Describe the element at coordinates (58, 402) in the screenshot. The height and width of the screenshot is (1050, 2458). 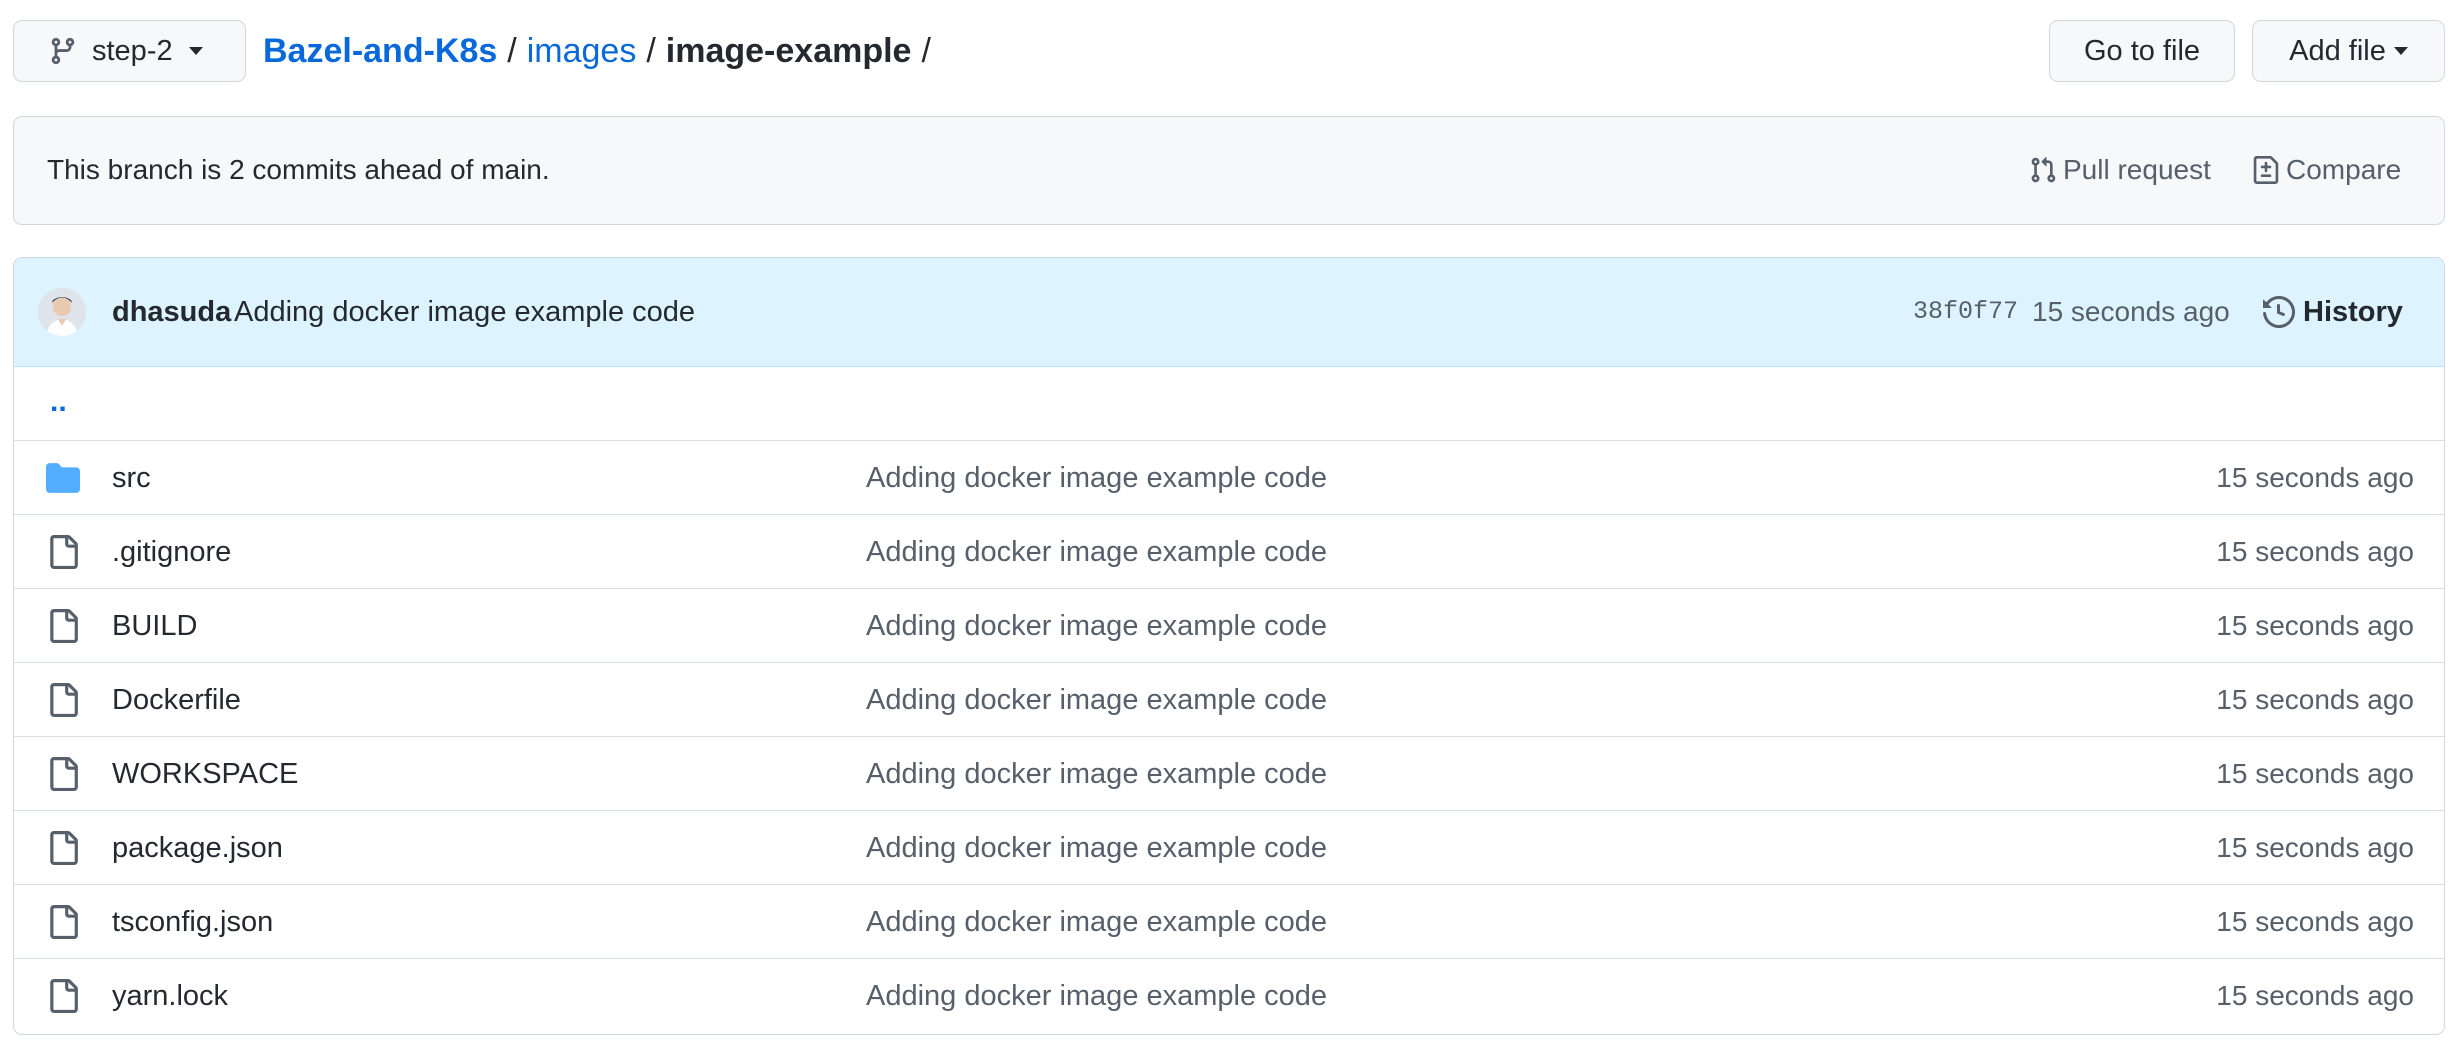
I see `parent-directory-link: ..` at that location.